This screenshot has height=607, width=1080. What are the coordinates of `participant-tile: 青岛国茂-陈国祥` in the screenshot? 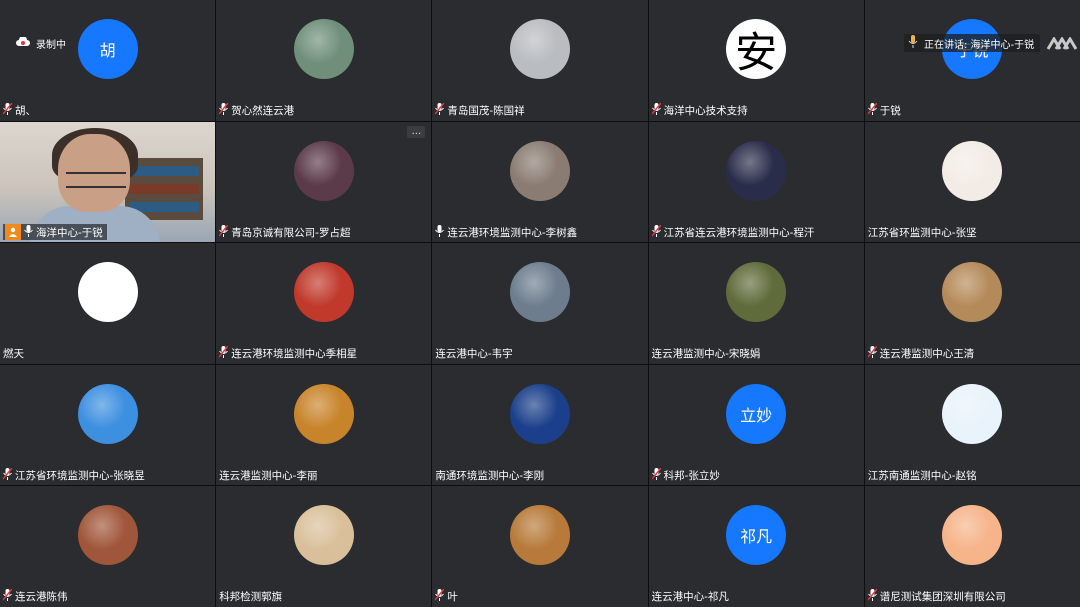 It's located at (540, 60).